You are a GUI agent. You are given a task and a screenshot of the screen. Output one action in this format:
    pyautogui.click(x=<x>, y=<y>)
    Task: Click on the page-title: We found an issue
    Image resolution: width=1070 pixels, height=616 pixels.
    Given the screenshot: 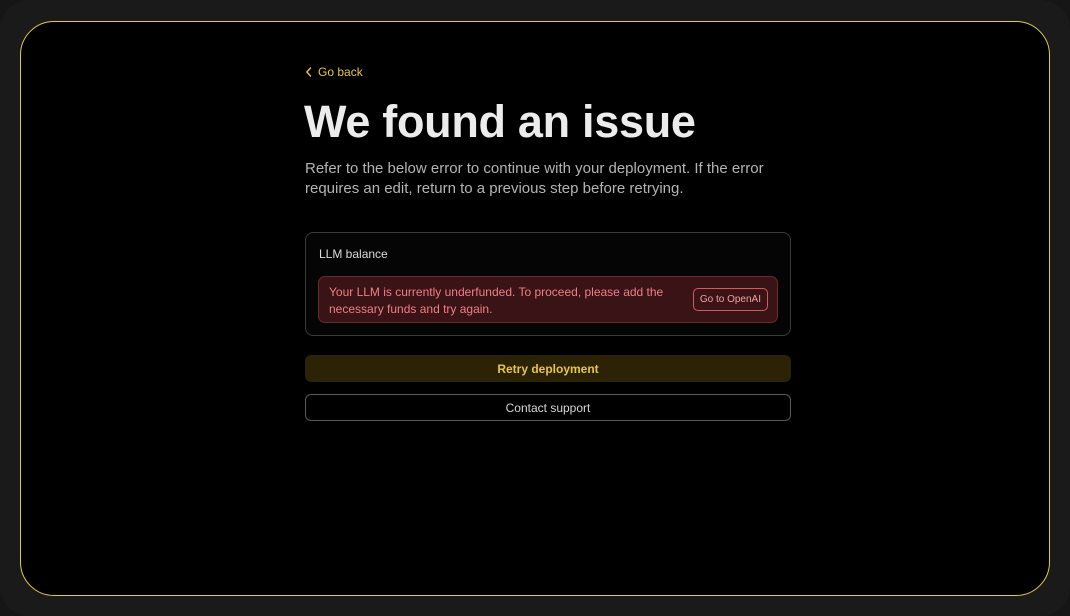 What is the action you would take?
    pyautogui.click(x=500, y=121)
    